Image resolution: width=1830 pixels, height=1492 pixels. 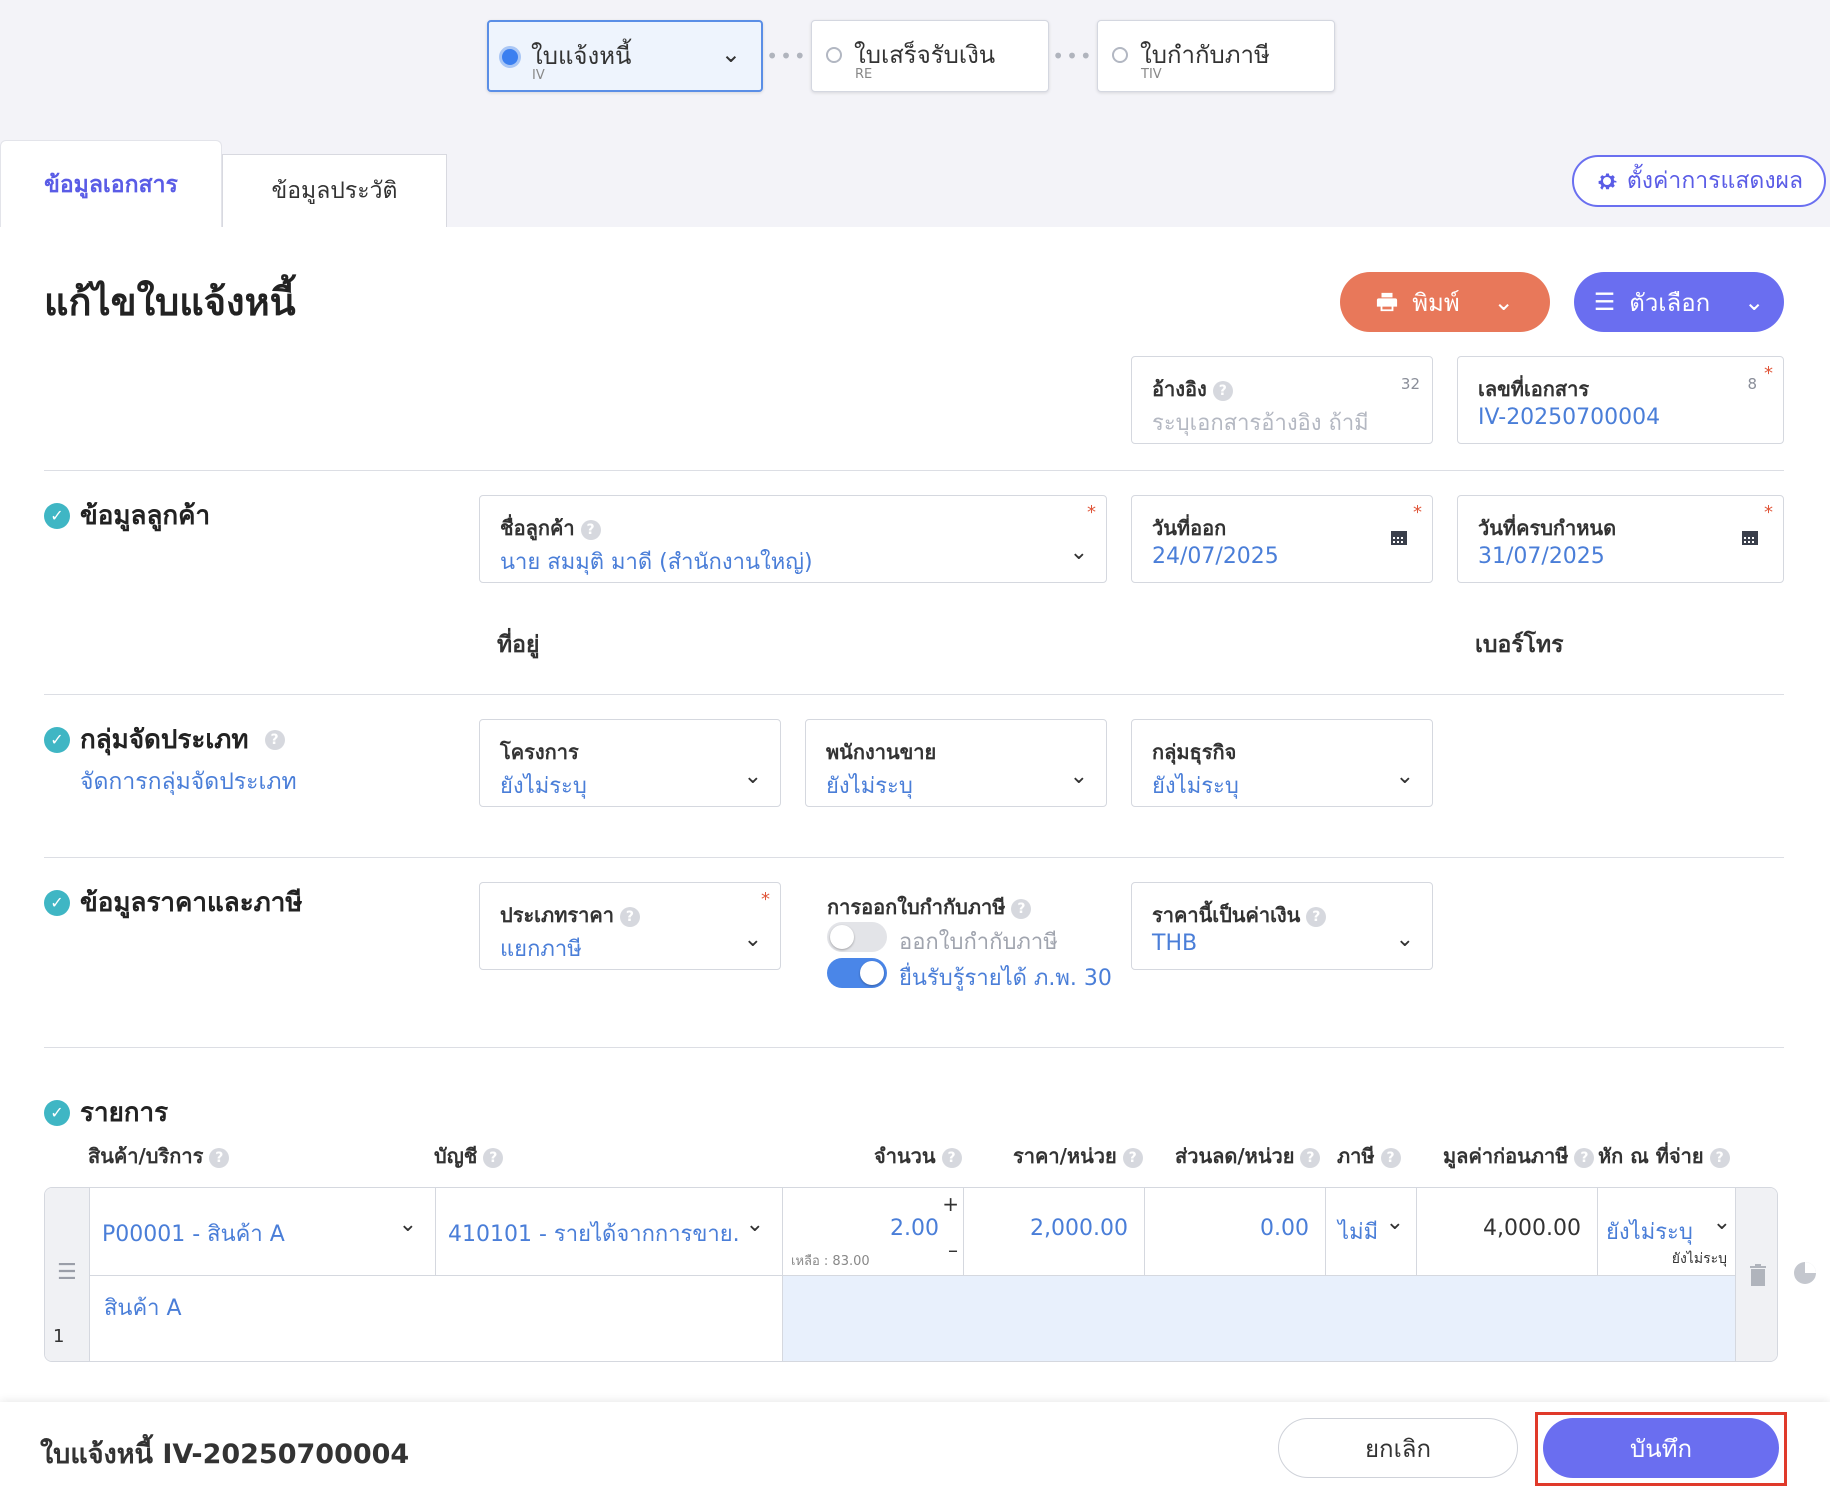 I want to click on salesperson-select: พนักงานขาย ยังไม่ระบุ ⌄, so click(x=956, y=763).